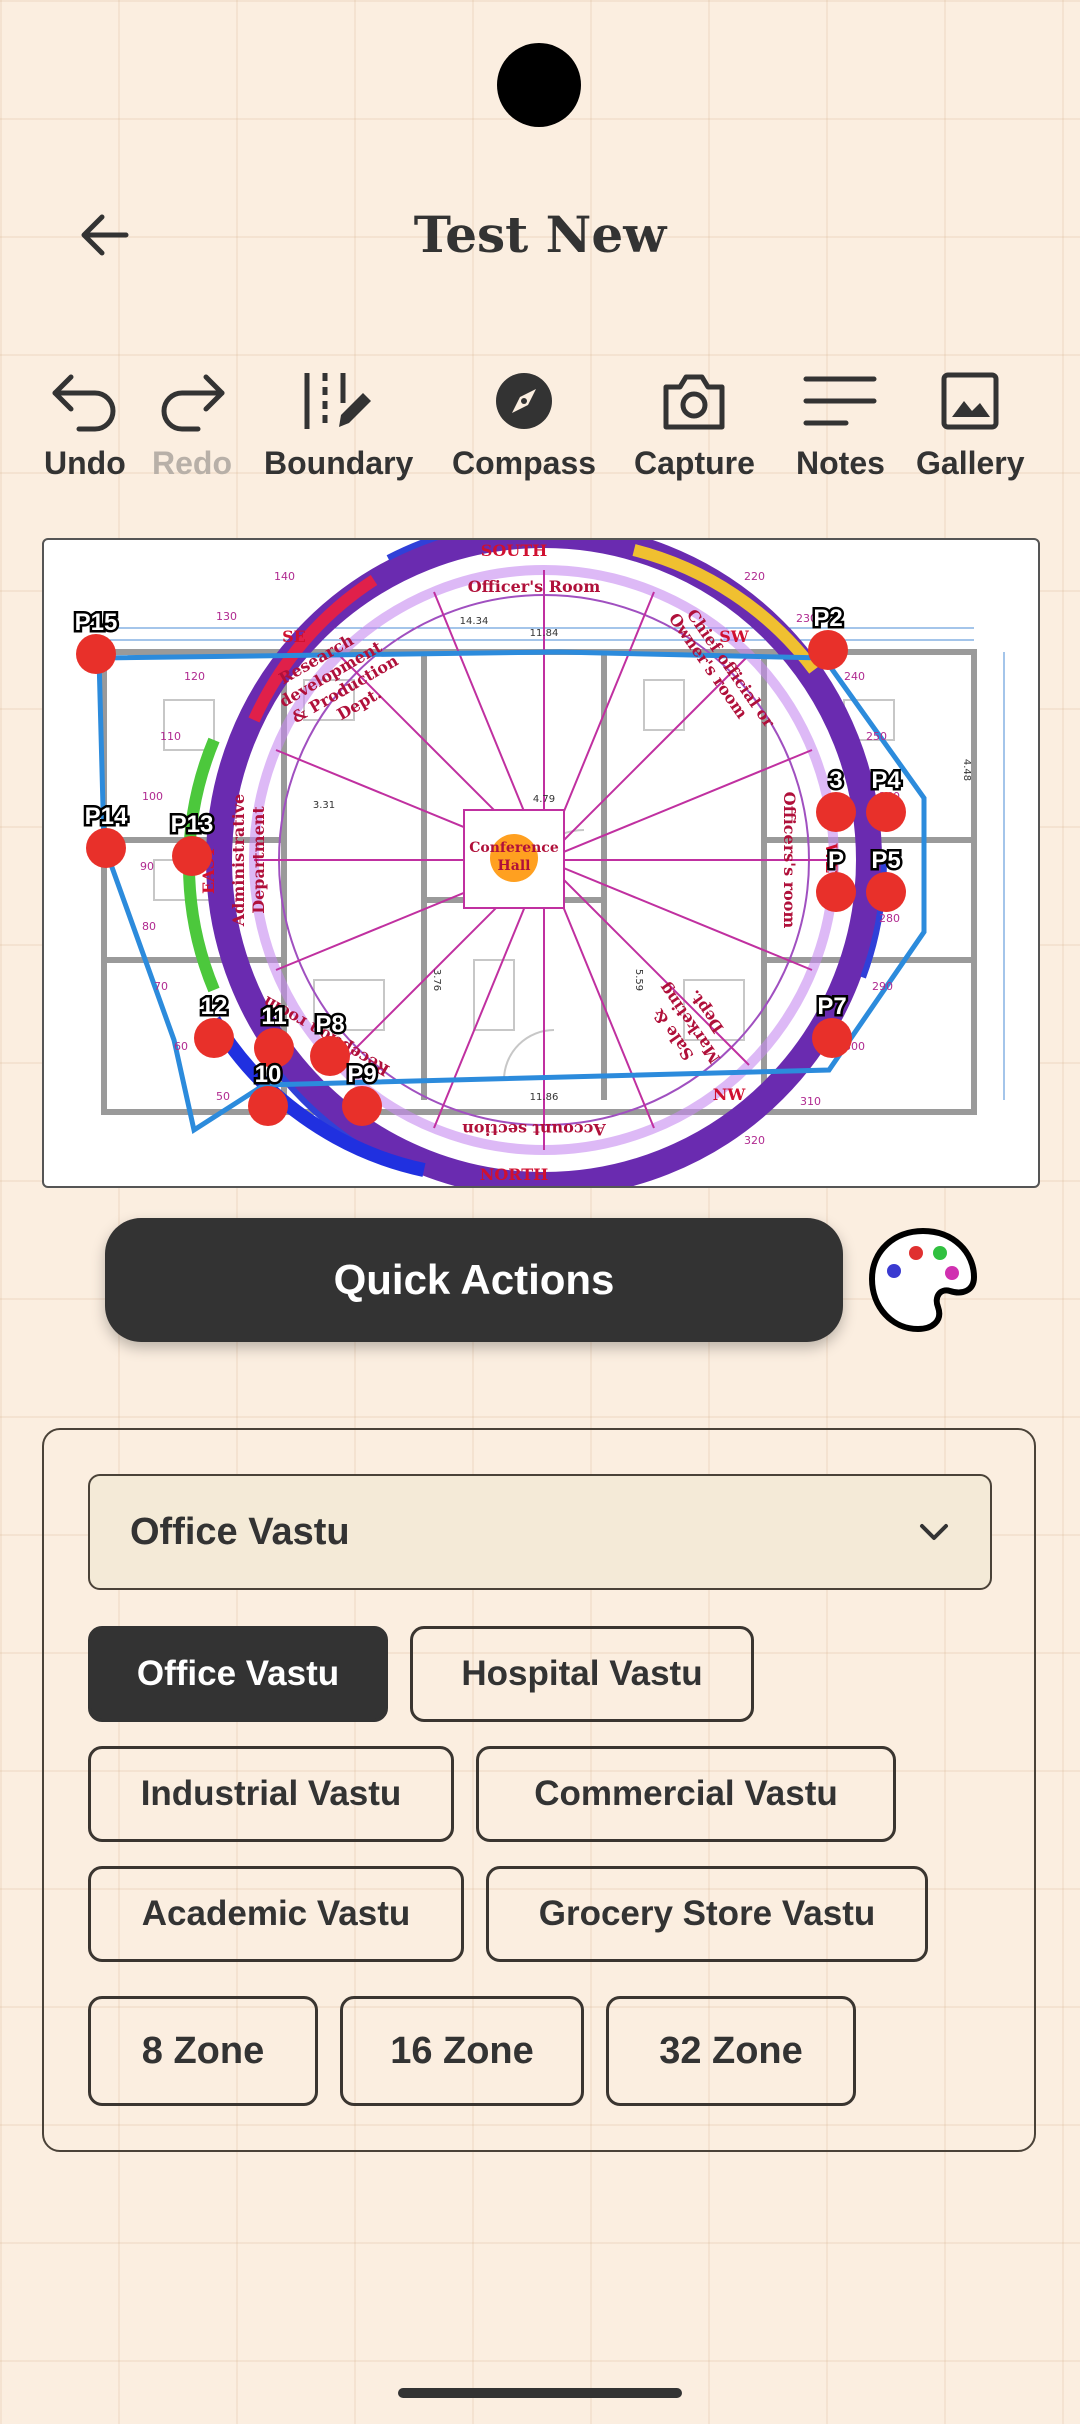 The width and height of the screenshot is (1080, 2424). I want to click on chip-label: Hospital Vastu, so click(582, 1673).